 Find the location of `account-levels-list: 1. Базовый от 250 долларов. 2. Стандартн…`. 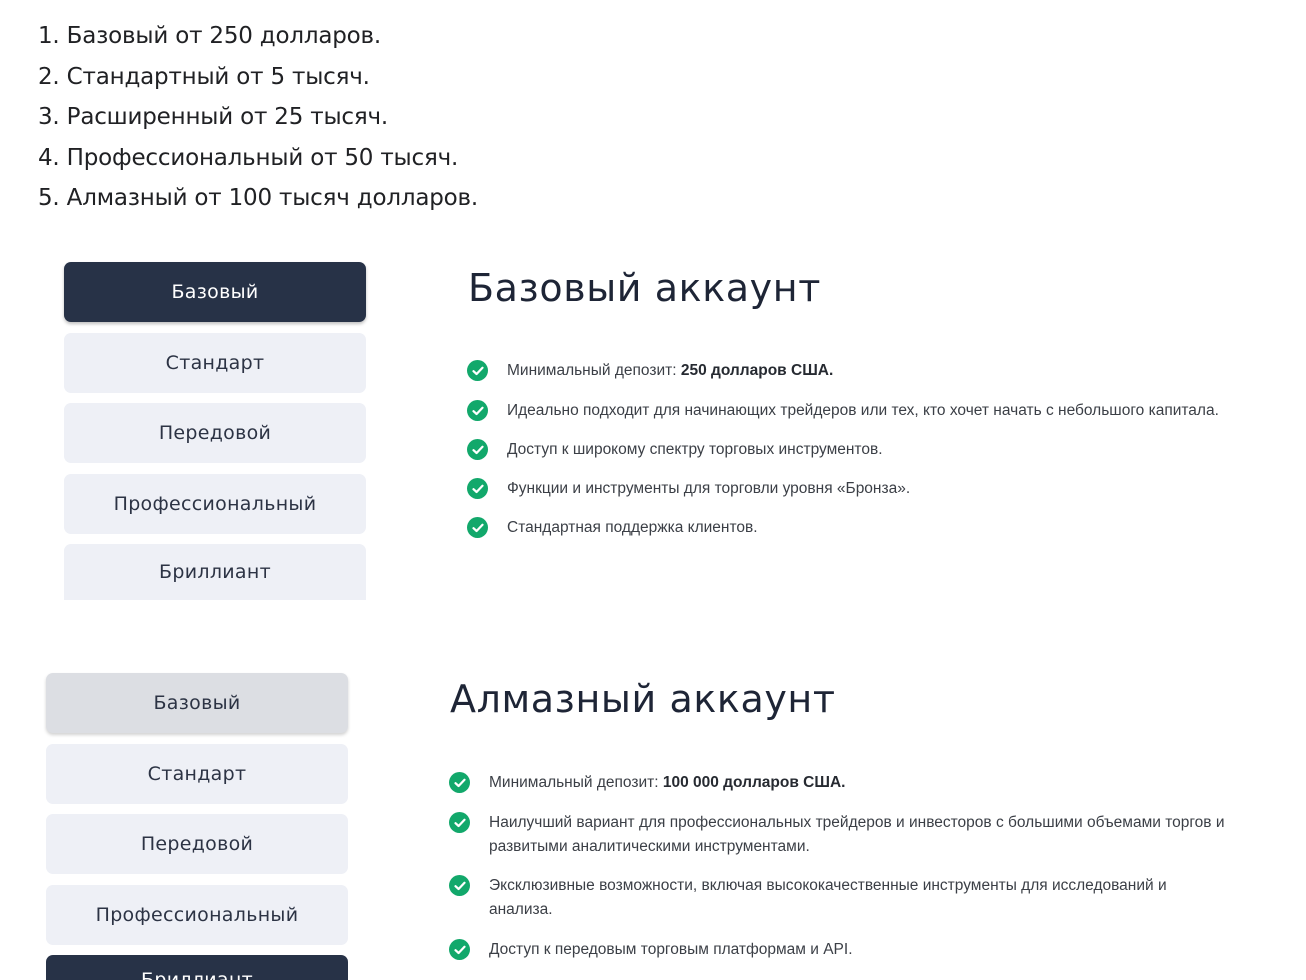

account-levels-list: 1. Базовый от 250 долларов. 2. Стандартн… is located at coordinates (258, 117).